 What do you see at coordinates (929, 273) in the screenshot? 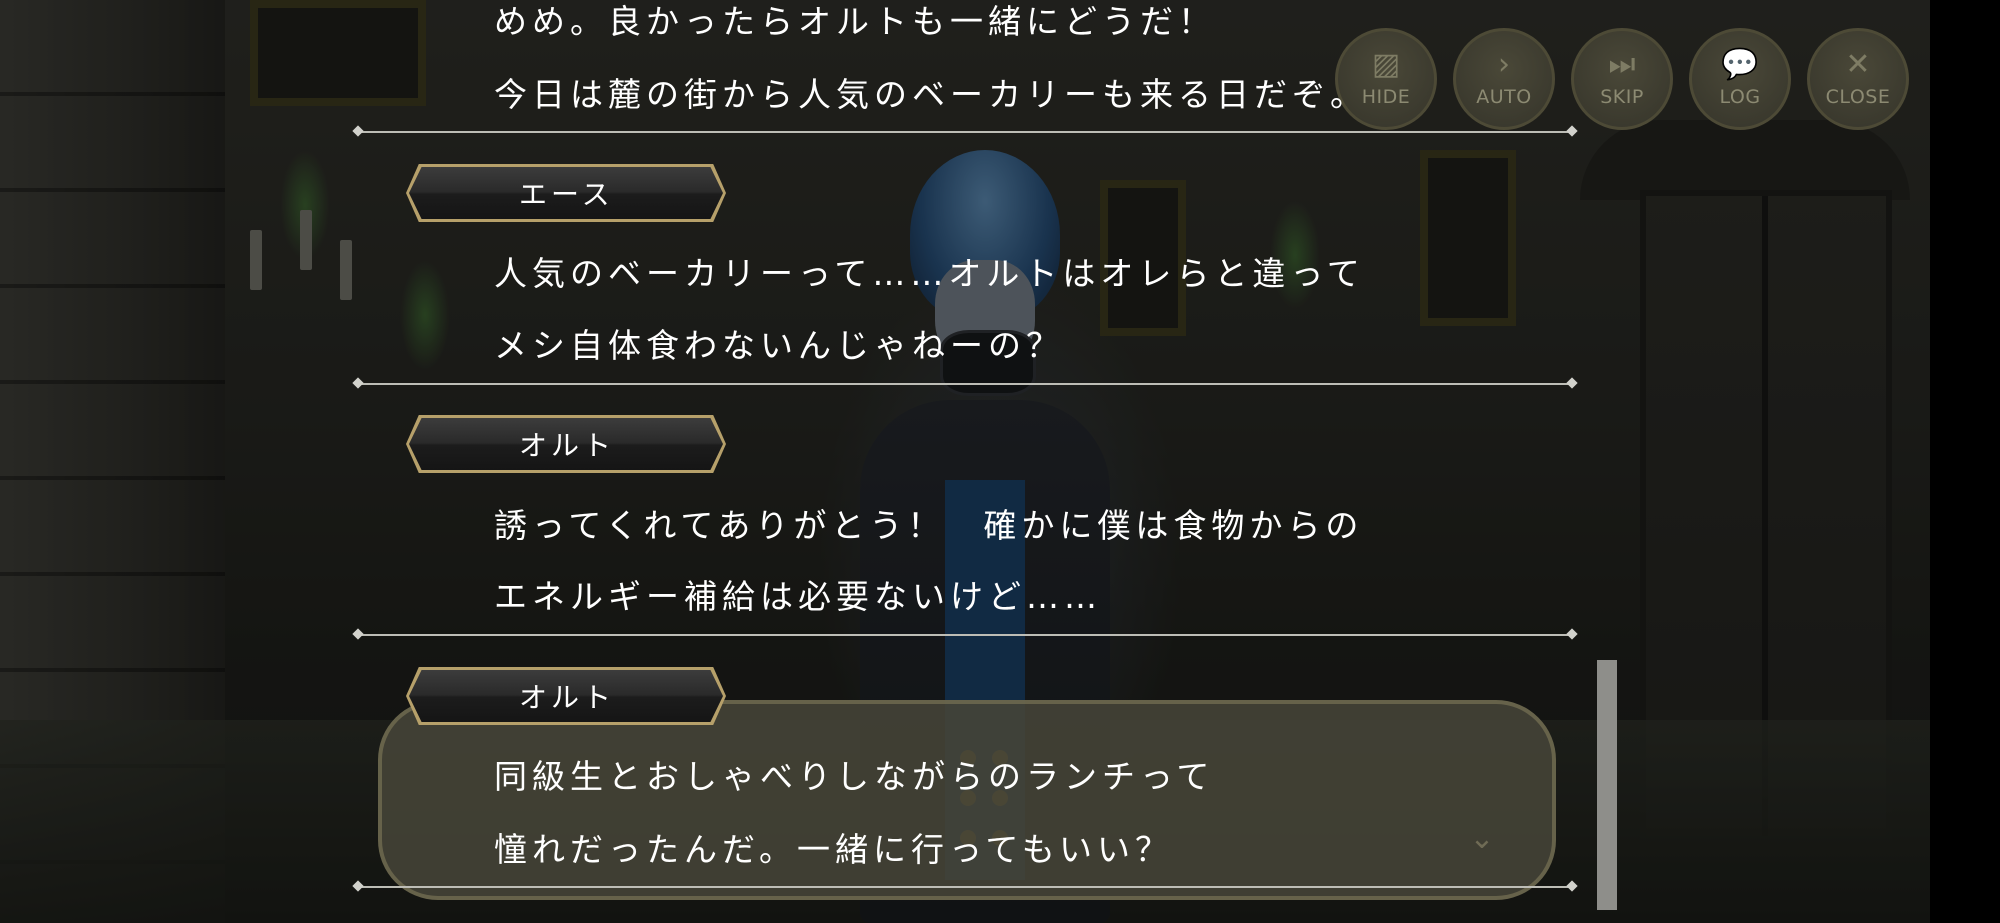
I see `log-text-line: 人気のベーカリーって……オルトはオレらと違って` at bounding box center [929, 273].